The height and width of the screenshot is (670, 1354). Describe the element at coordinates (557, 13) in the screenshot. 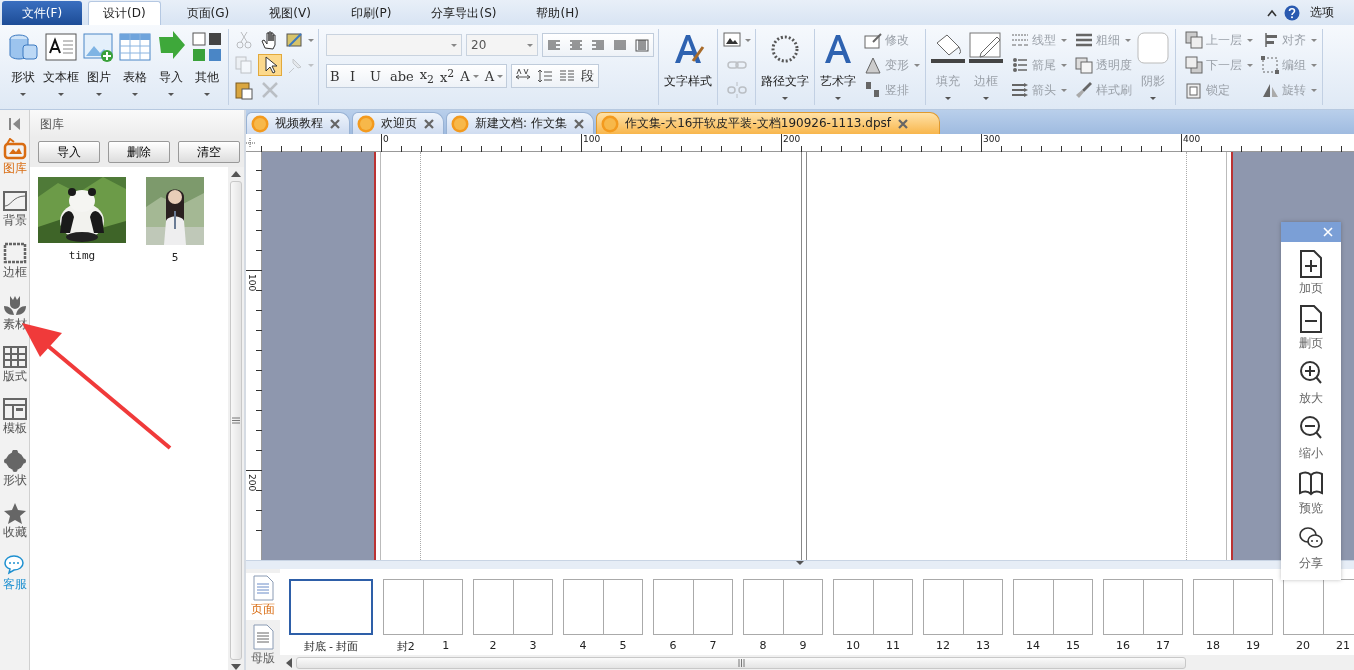

I see `menu-tab: 帮助(H)` at that location.